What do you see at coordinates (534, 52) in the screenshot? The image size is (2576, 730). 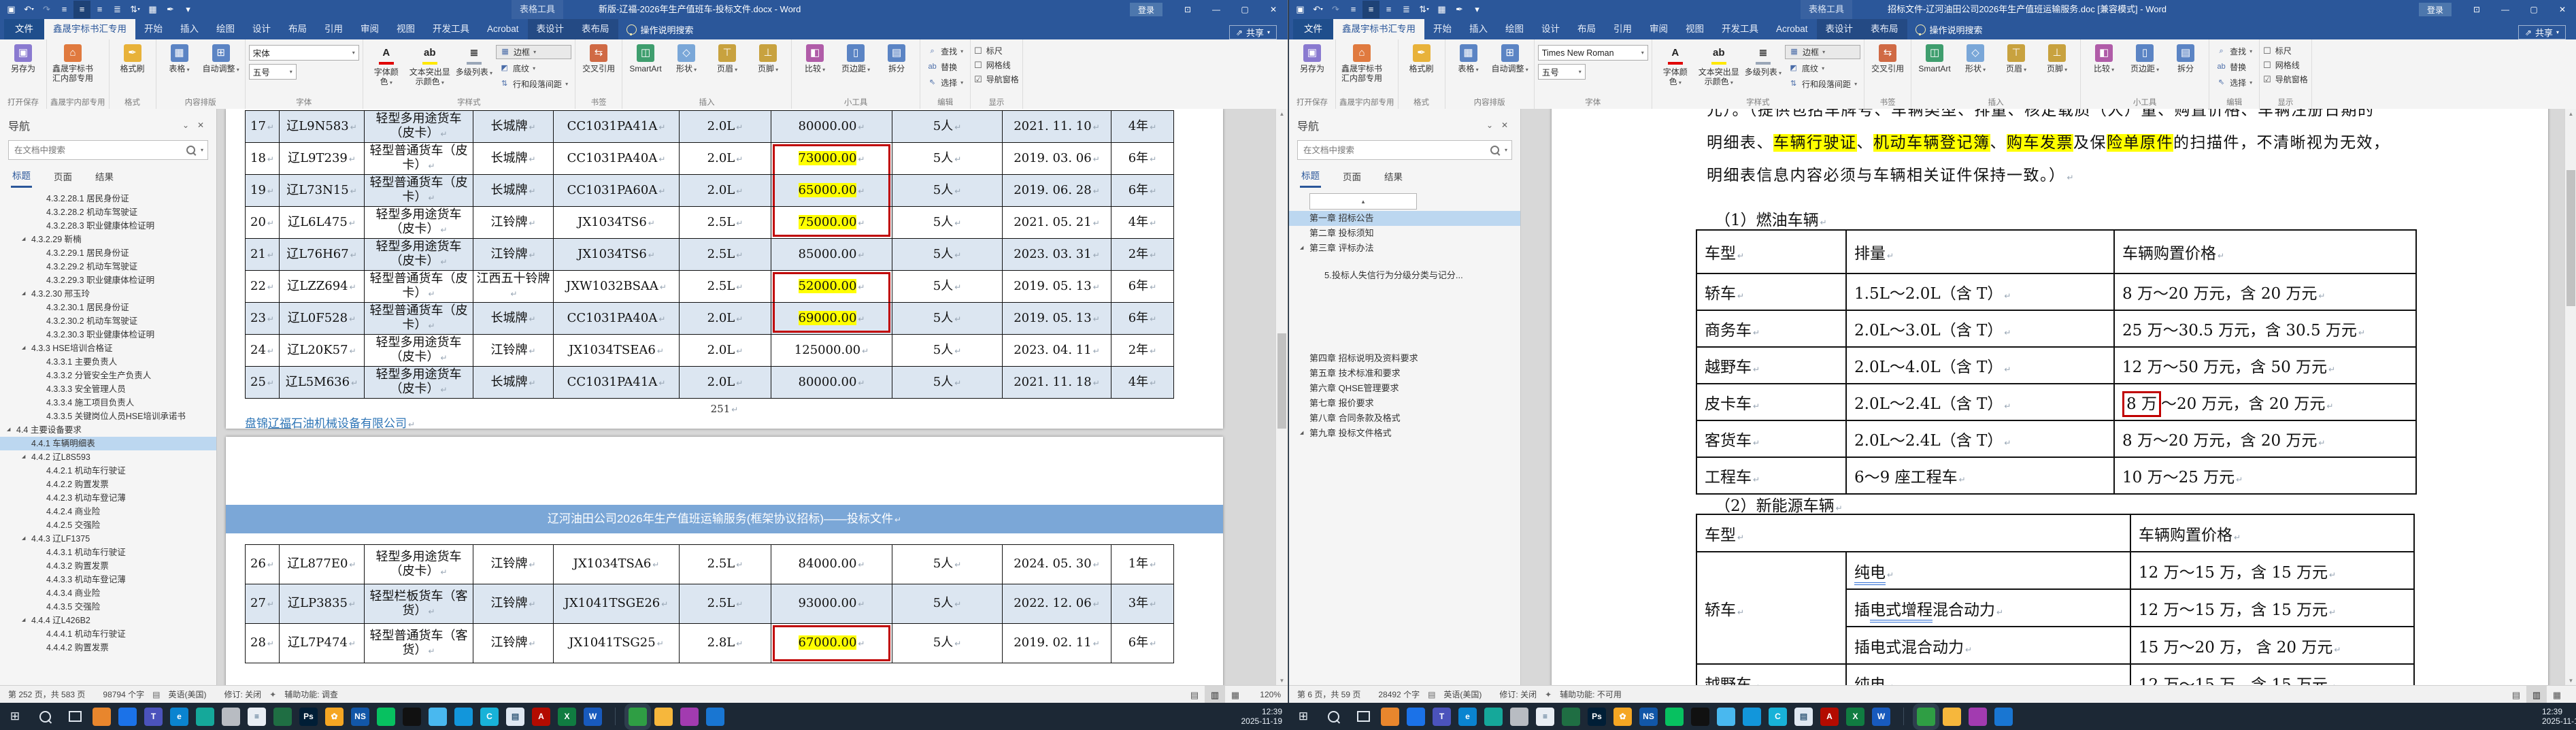 I see `ribbon-borders-button: ▦ 边框 ▾` at bounding box center [534, 52].